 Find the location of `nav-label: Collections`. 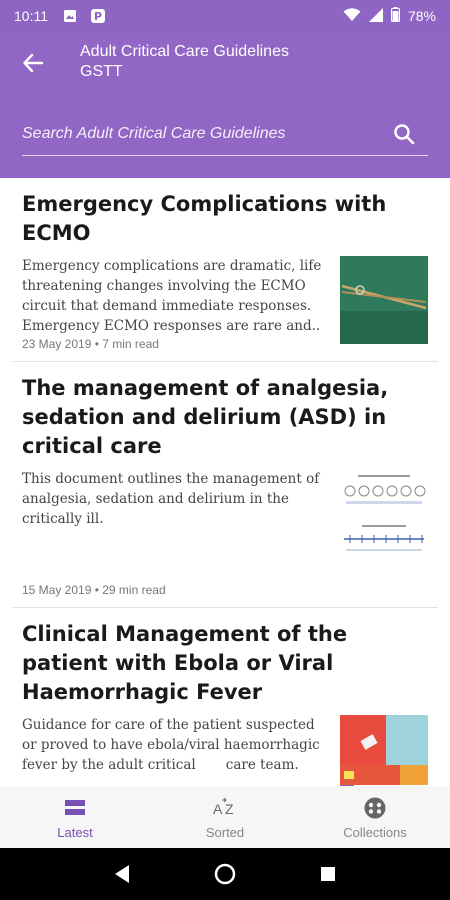

nav-label: Collections is located at coordinates (375, 832).